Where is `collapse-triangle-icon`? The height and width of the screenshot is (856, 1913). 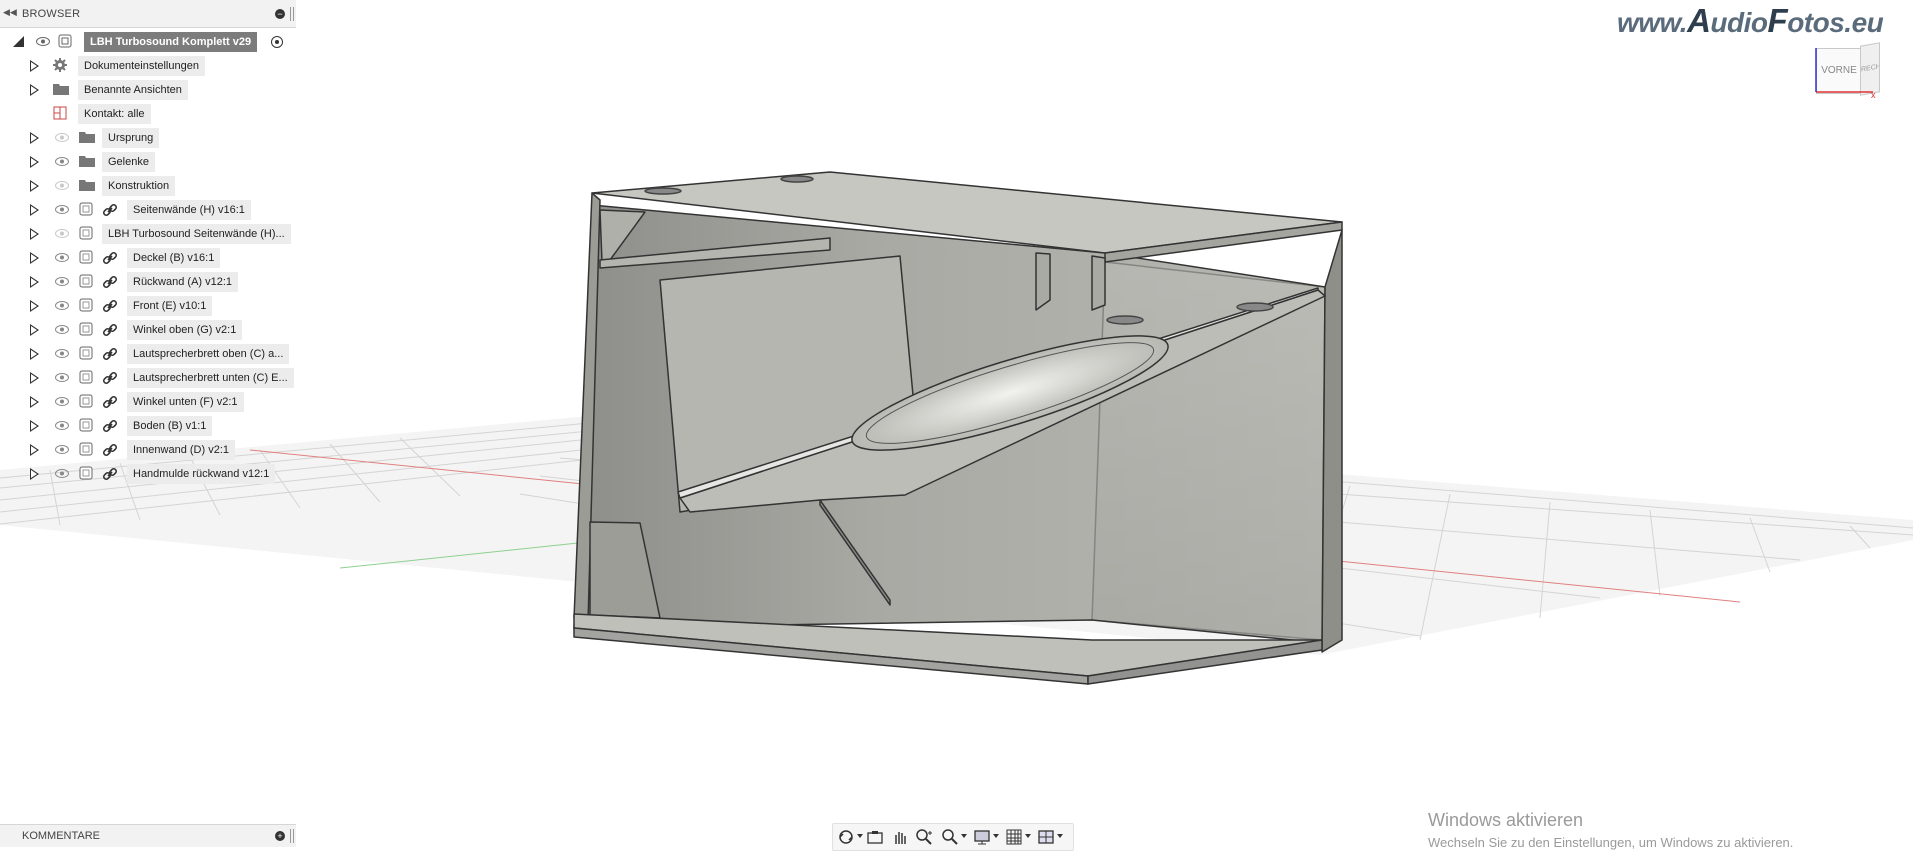
collapse-triangle-icon is located at coordinates (18, 41).